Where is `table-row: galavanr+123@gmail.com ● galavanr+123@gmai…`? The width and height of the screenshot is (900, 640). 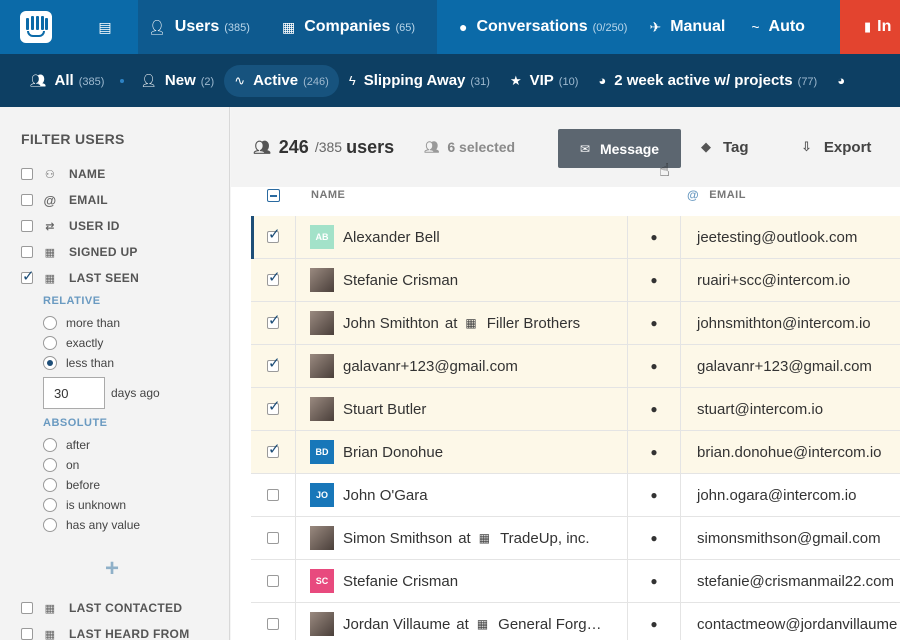
table-row: galavanr+123@gmail.com ● galavanr+123@gmai… is located at coordinates (575, 366).